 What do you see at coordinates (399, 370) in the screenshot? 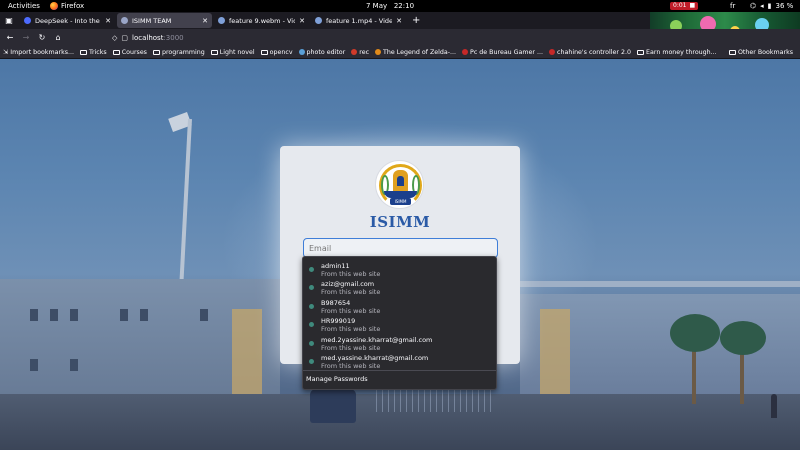
I see `dropdown-divider` at bounding box center [399, 370].